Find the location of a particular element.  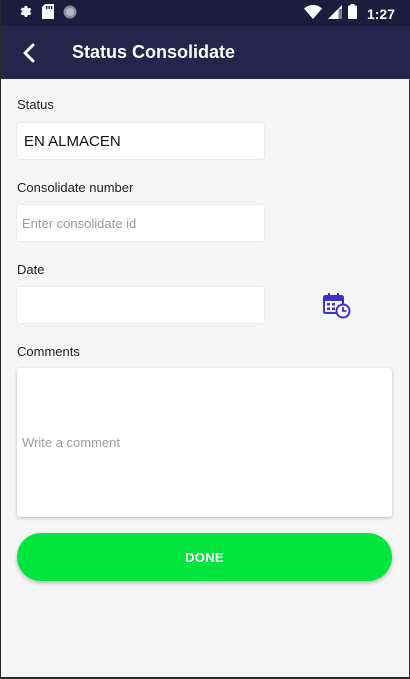

date-field is located at coordinates (140, 305).